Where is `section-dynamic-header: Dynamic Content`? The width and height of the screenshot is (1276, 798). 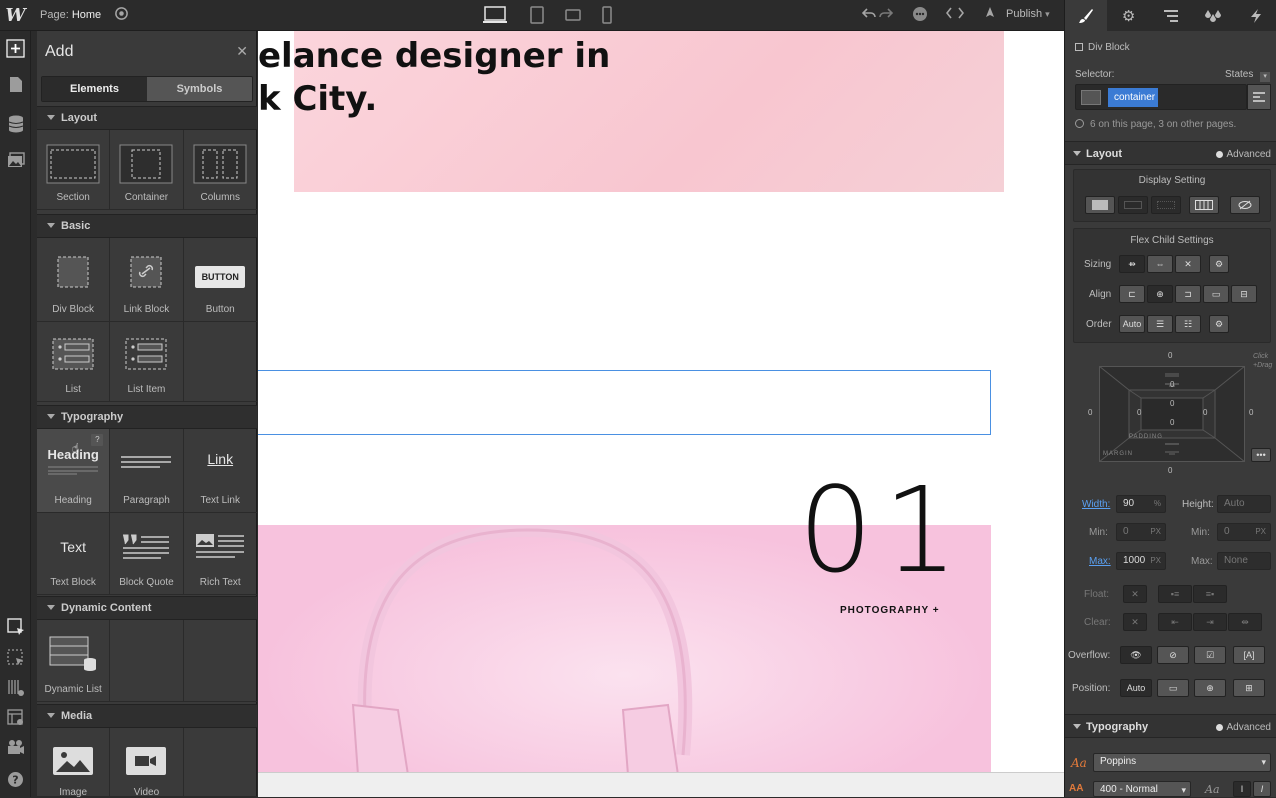 section-dynamic-header: Dynamic Content is located at coordinates (147, 608).